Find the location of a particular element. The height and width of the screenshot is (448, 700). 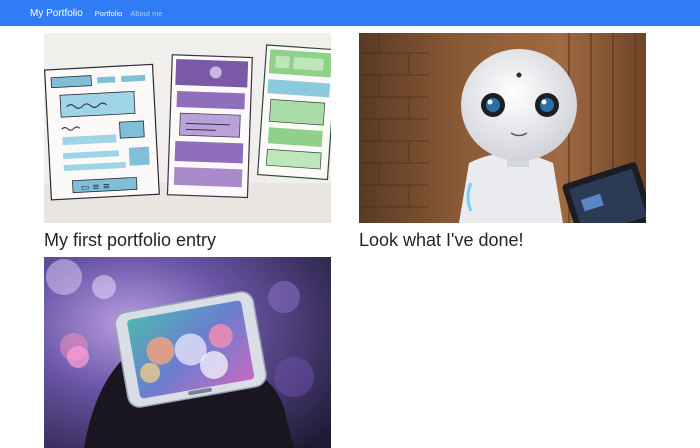

portfolio-entry-title: Look what I've done! is located at coordinates (502, 240).